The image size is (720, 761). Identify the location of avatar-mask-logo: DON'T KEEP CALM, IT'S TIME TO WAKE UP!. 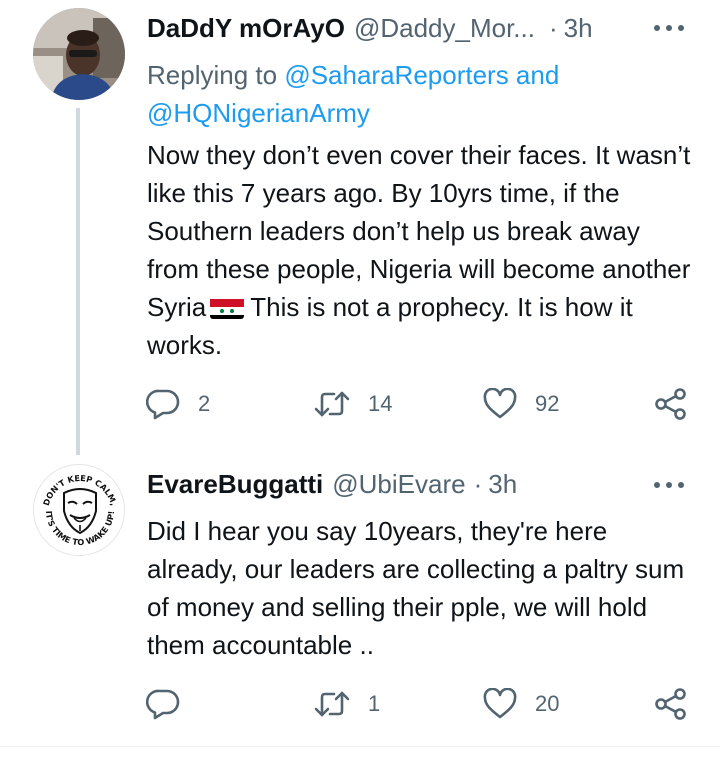
(79, 510).